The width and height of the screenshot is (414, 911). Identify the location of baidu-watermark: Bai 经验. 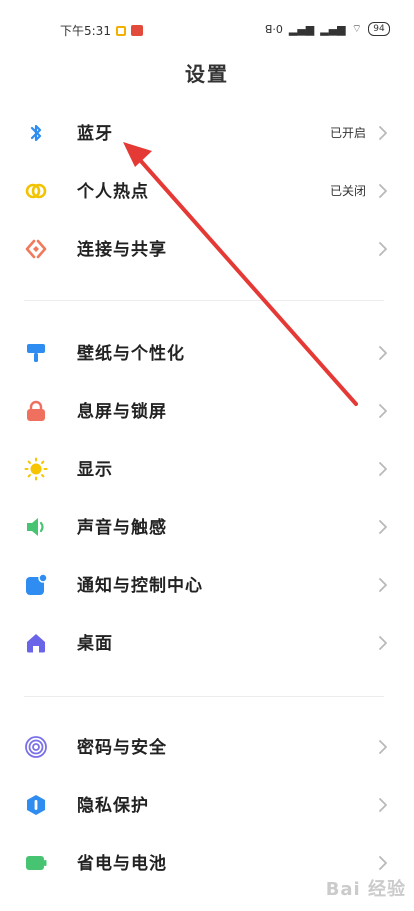
(365, 889).